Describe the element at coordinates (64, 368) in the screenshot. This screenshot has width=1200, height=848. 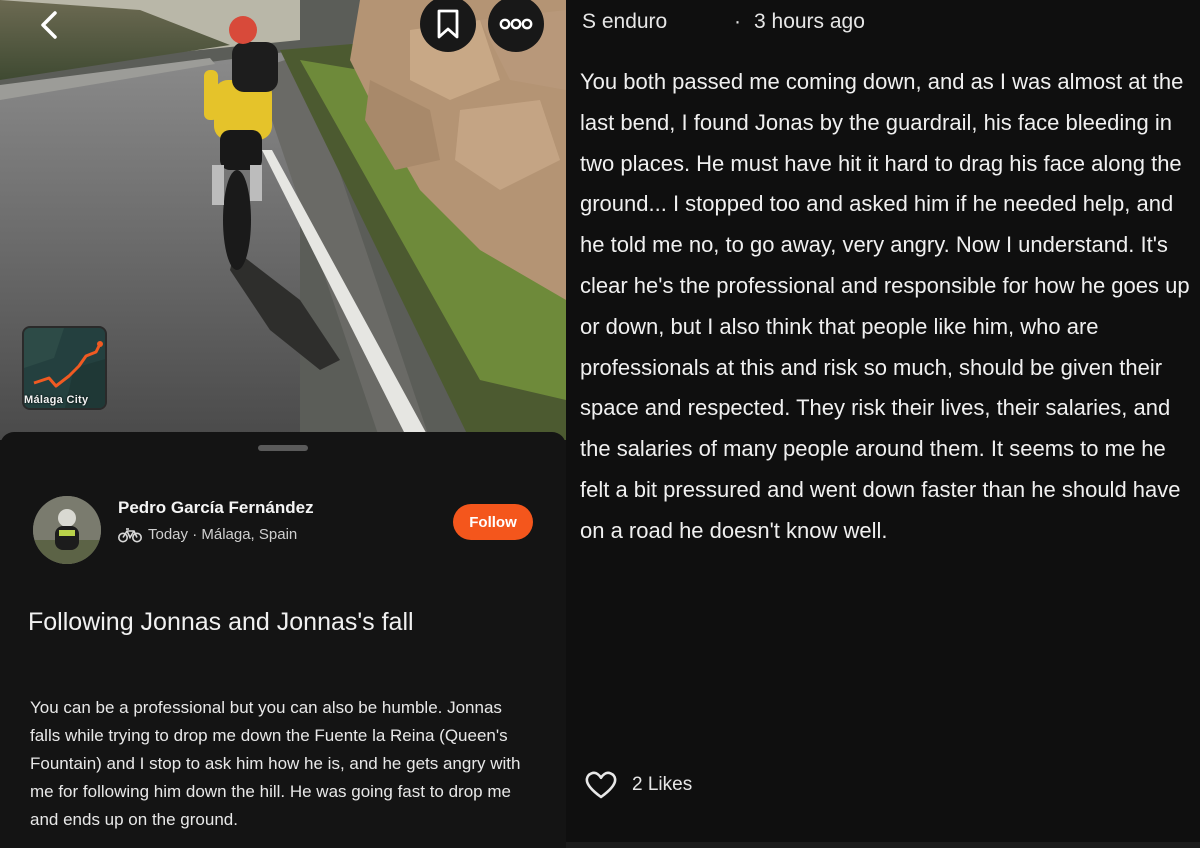
I see `route-map-thumbnail: Málaga City` at that location.